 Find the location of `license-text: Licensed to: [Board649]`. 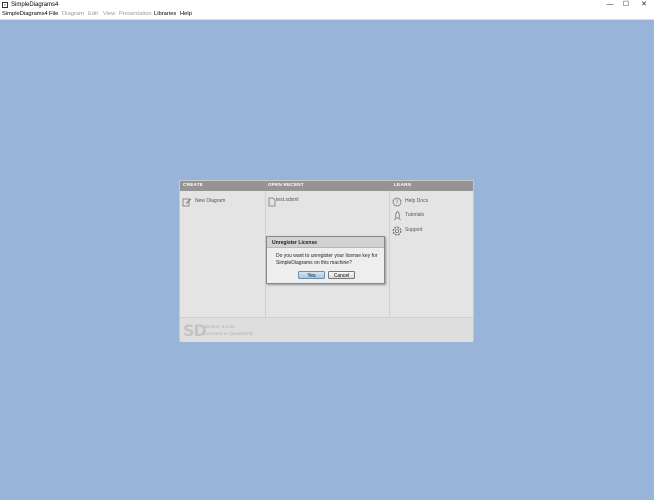

license-text: Licensed to: [Board649] is located at coordinates (228, 333).